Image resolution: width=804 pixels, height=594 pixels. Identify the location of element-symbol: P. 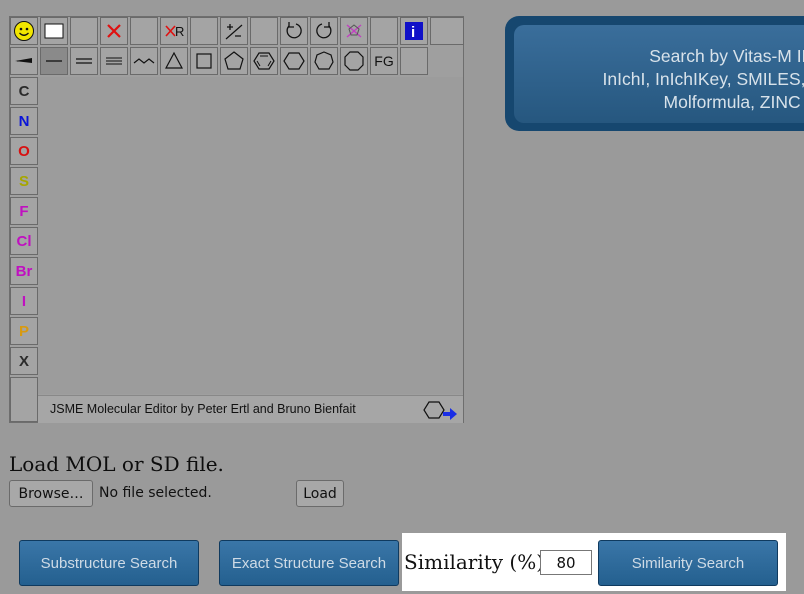
(23, 331).